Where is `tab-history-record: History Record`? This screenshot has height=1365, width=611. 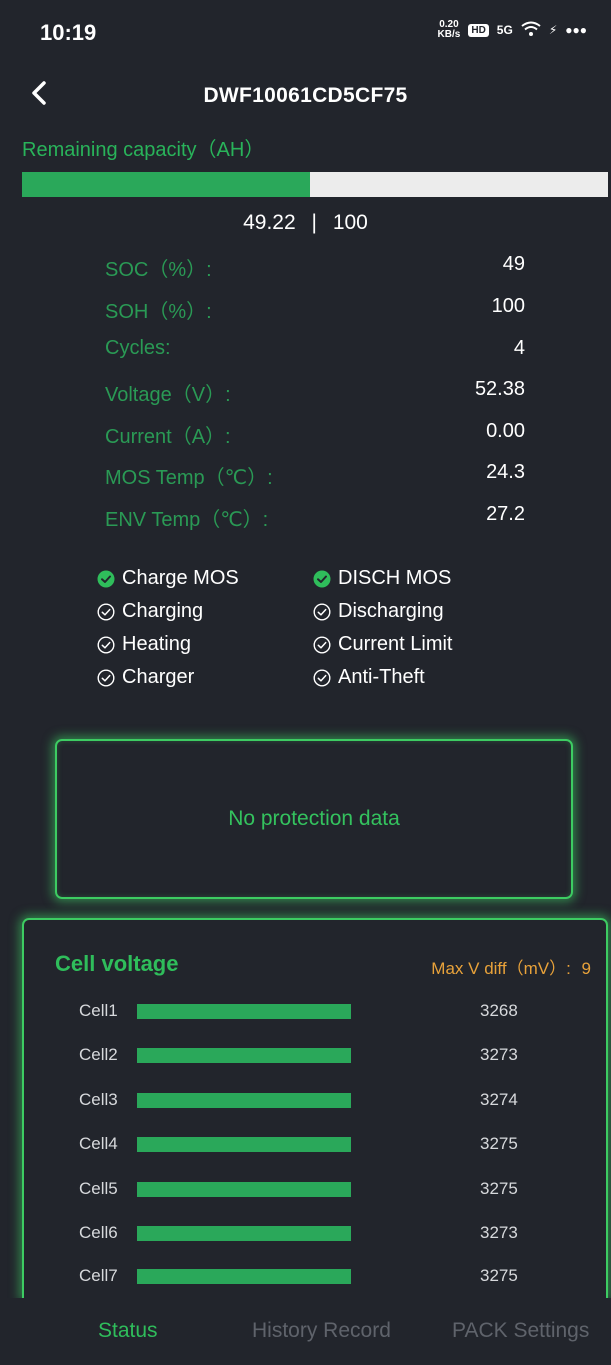
tab-history-record: History Record is located at coordinates (321, 1331).